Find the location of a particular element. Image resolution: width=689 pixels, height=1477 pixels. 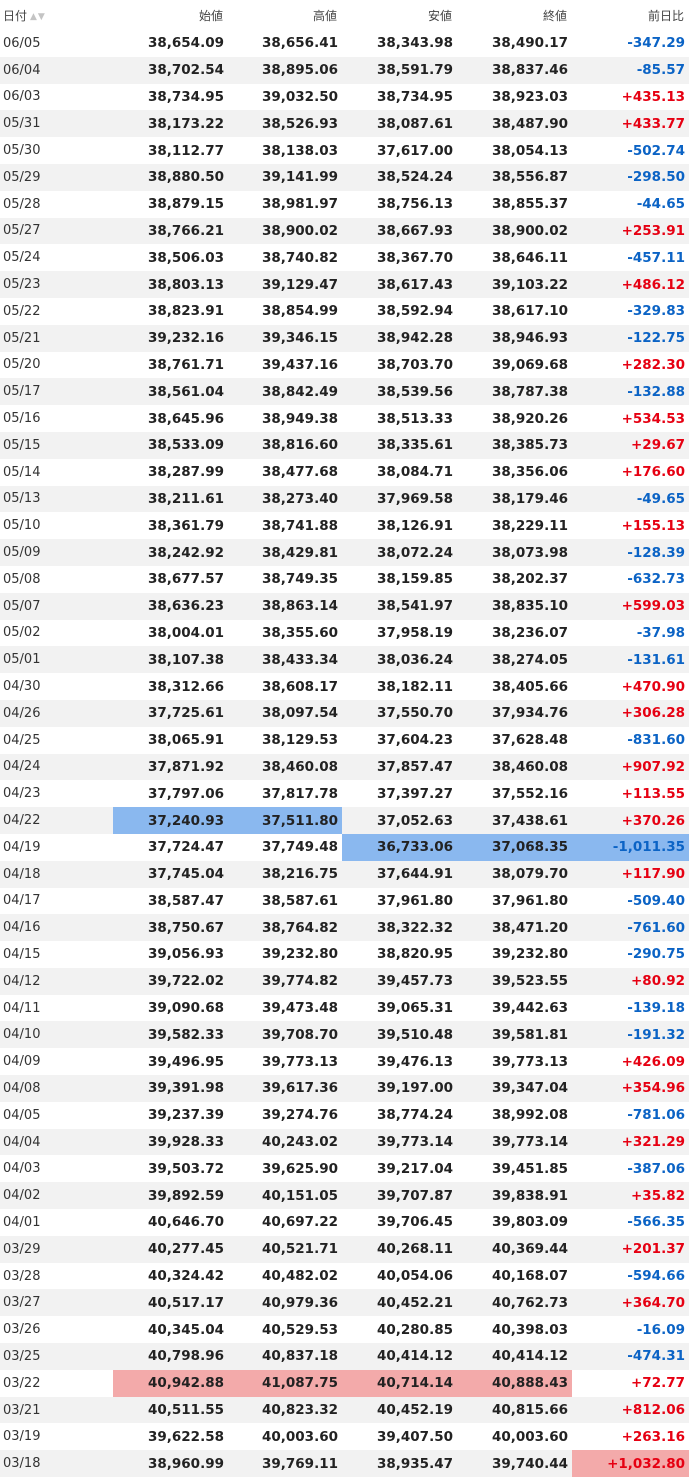

cell-change: -128.39 is located at coordinates (630, 552).